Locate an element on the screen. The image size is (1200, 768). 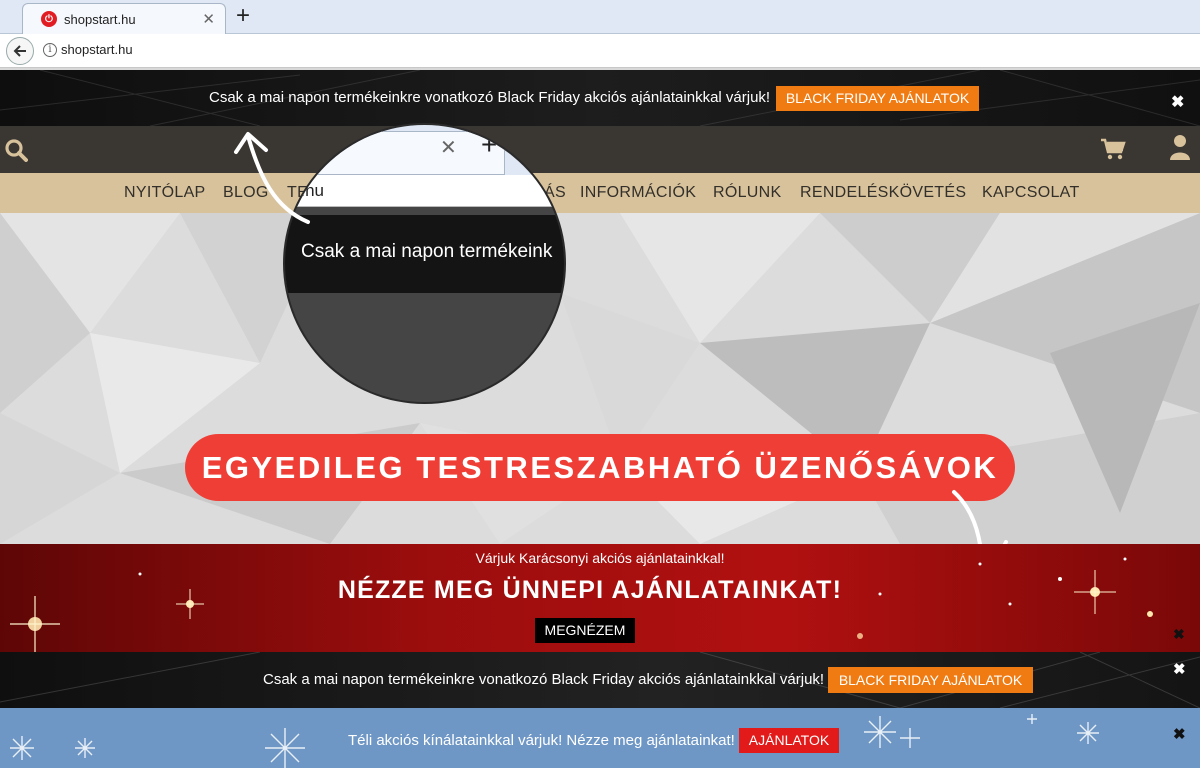
christmas-subtitle: Várjuk Karácsonyi akciós ajánlatainkkal! is located at coordinates (600, 558).